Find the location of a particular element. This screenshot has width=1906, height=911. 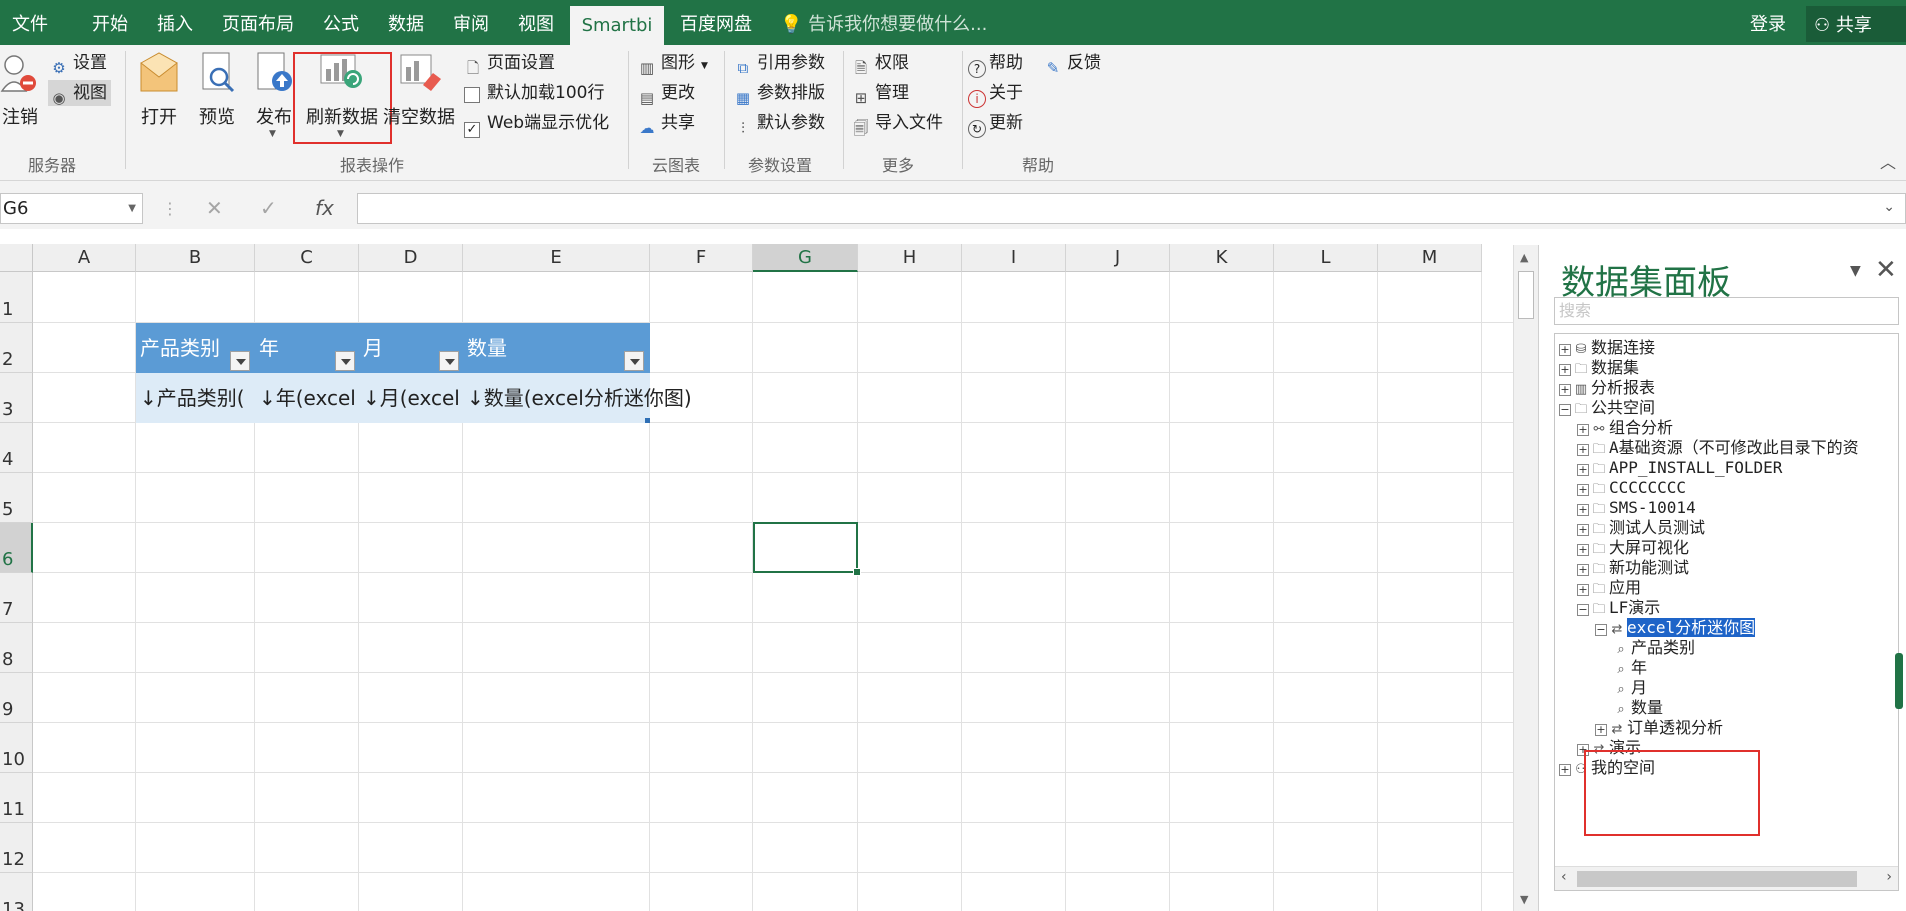

tab-review: 审阅 is located at coordinates (471, 22).